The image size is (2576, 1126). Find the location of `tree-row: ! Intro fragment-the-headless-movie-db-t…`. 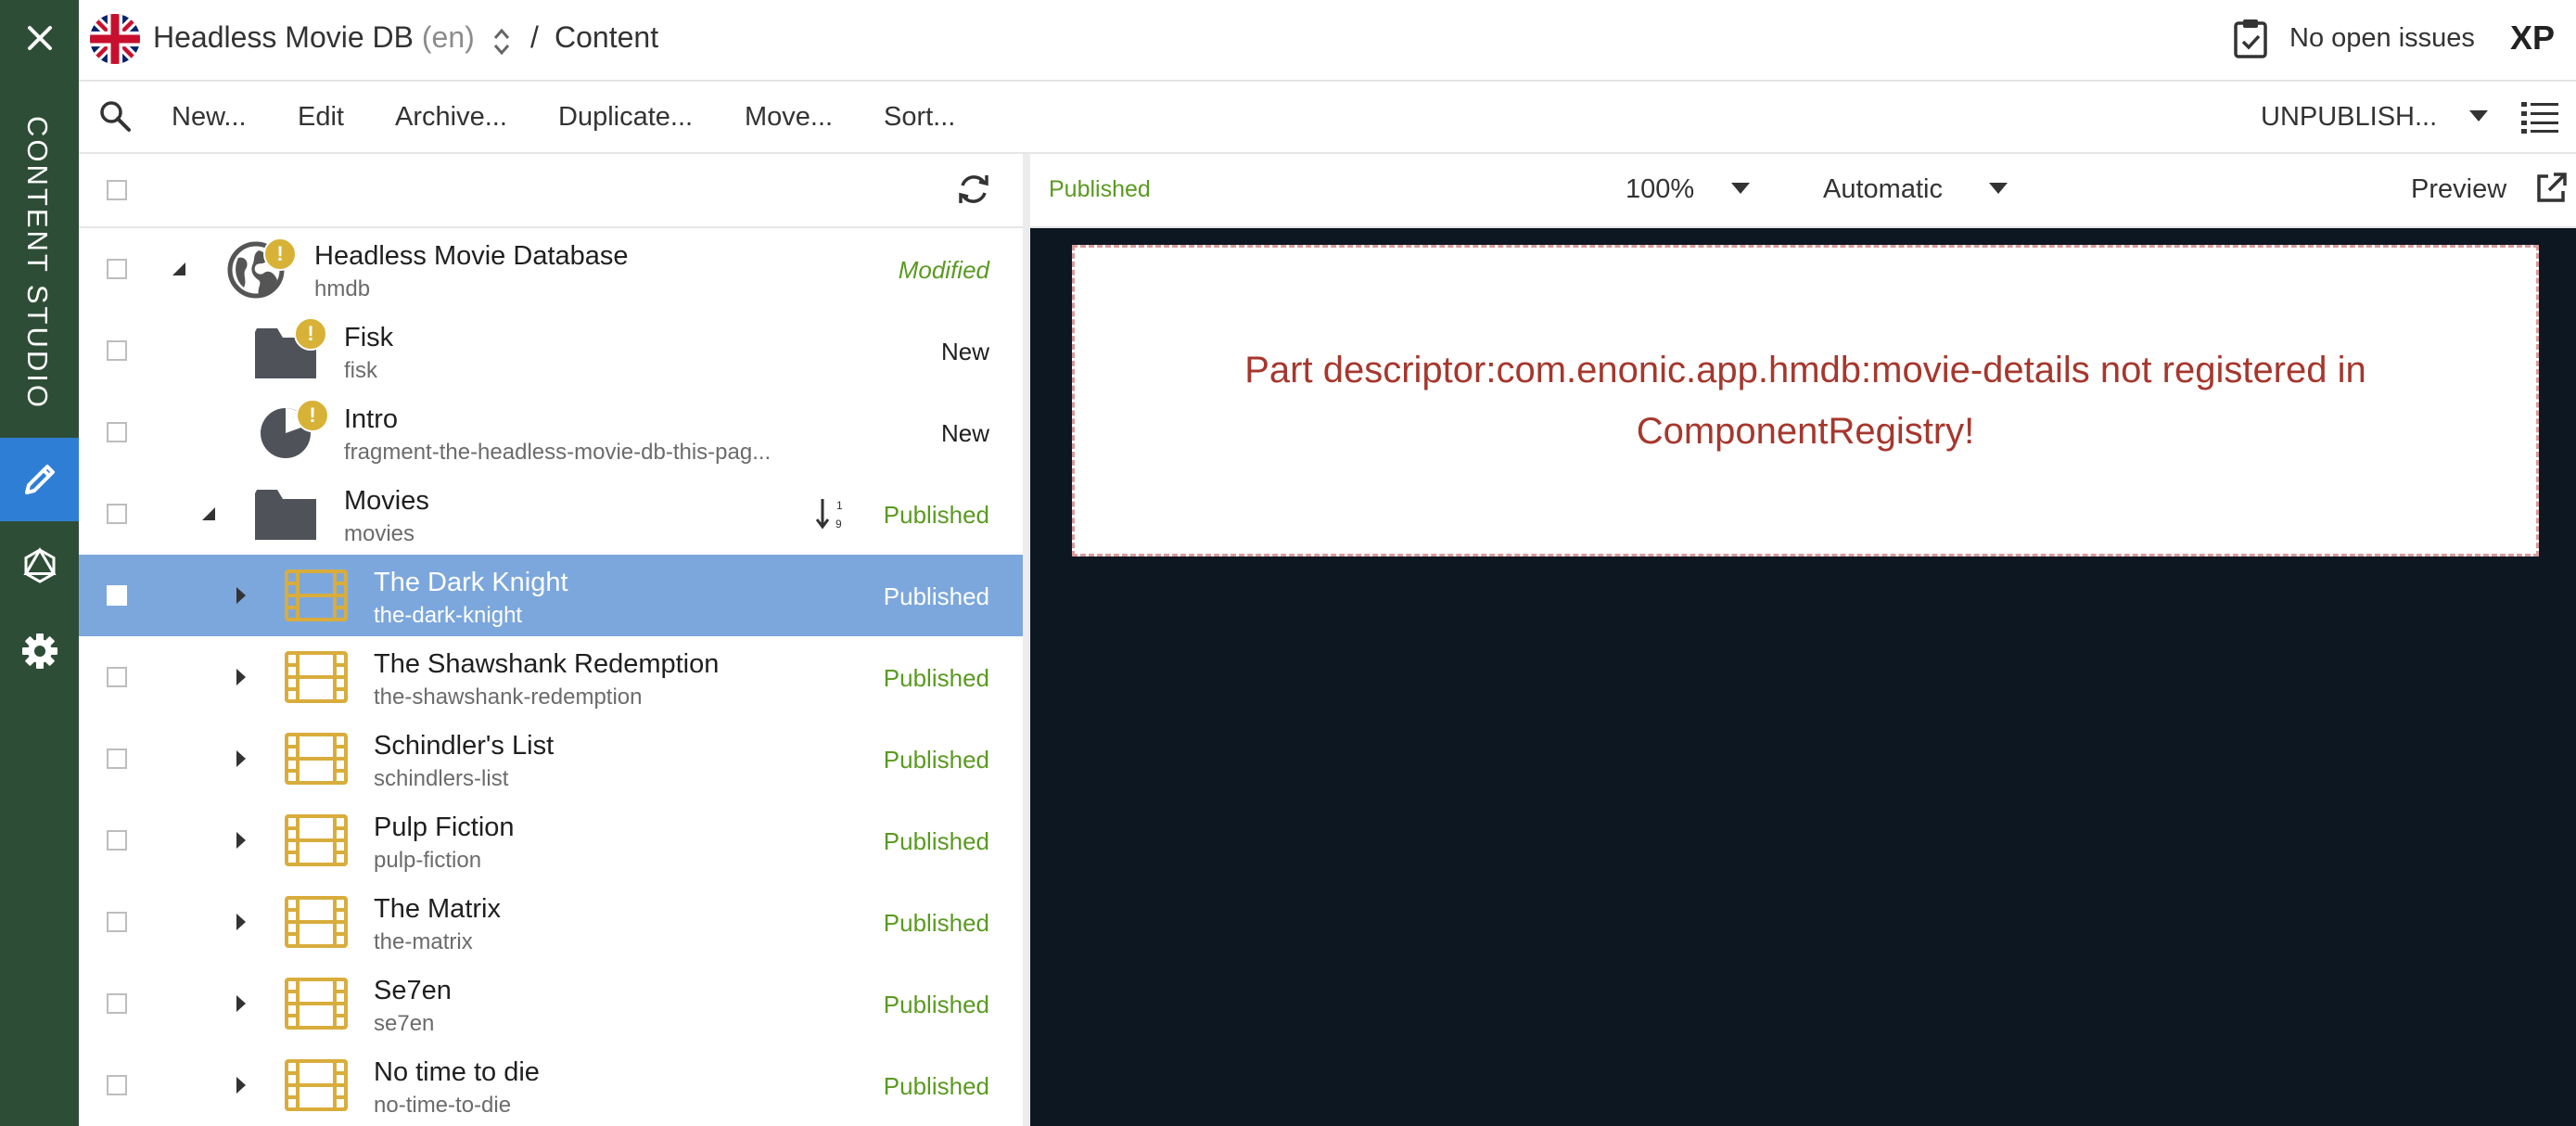

tree-row: ! Intro fragment-the-headless-movie-db-t… is located at coordinates (551, 432).